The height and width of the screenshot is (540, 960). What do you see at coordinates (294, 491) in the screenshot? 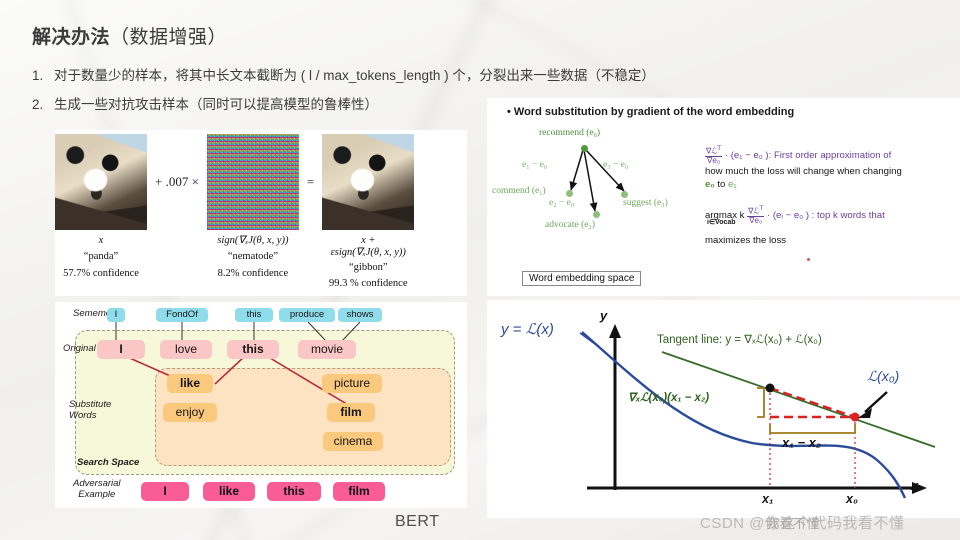
I see `adversarial-word-2: this` at bounding box center [294, 491].